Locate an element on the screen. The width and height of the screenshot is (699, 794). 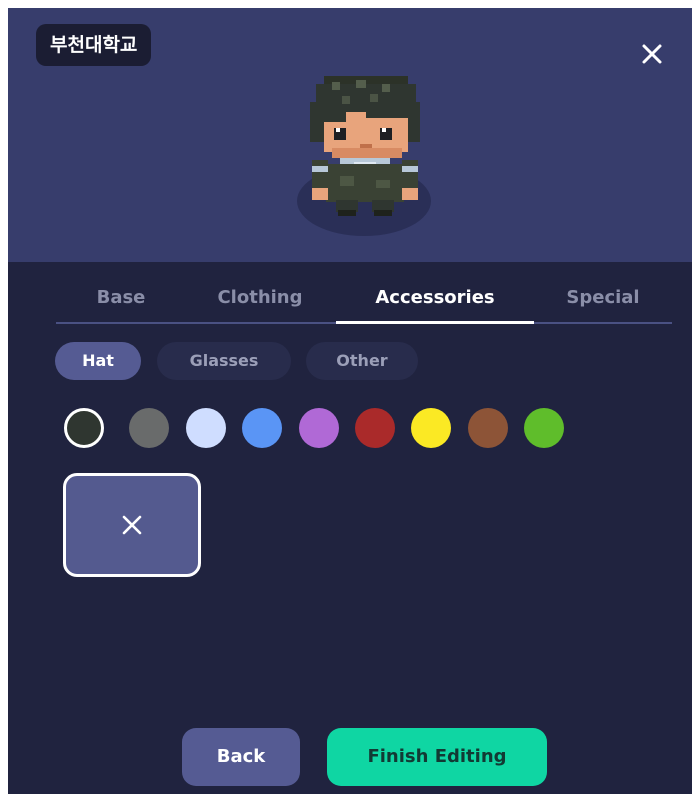
close-icon is located at coordinates (652, 54).